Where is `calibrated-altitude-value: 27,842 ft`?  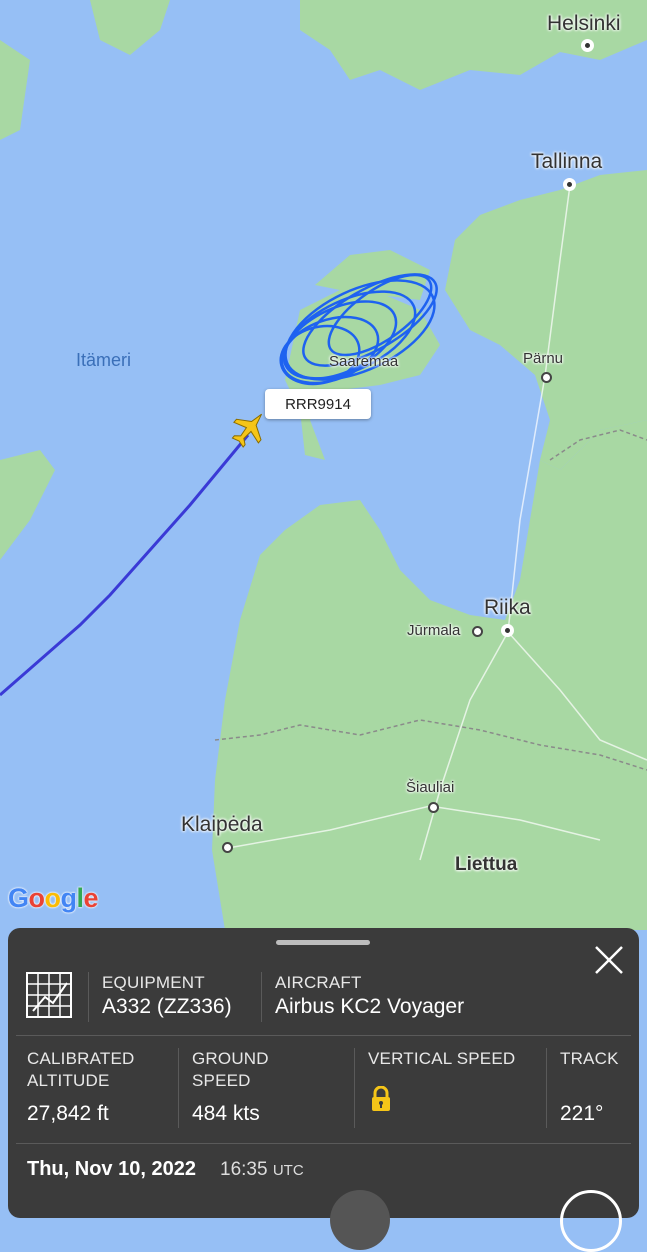 calibrated-altitude-value: 27,842 ft is located at coordinates (68, 1113).